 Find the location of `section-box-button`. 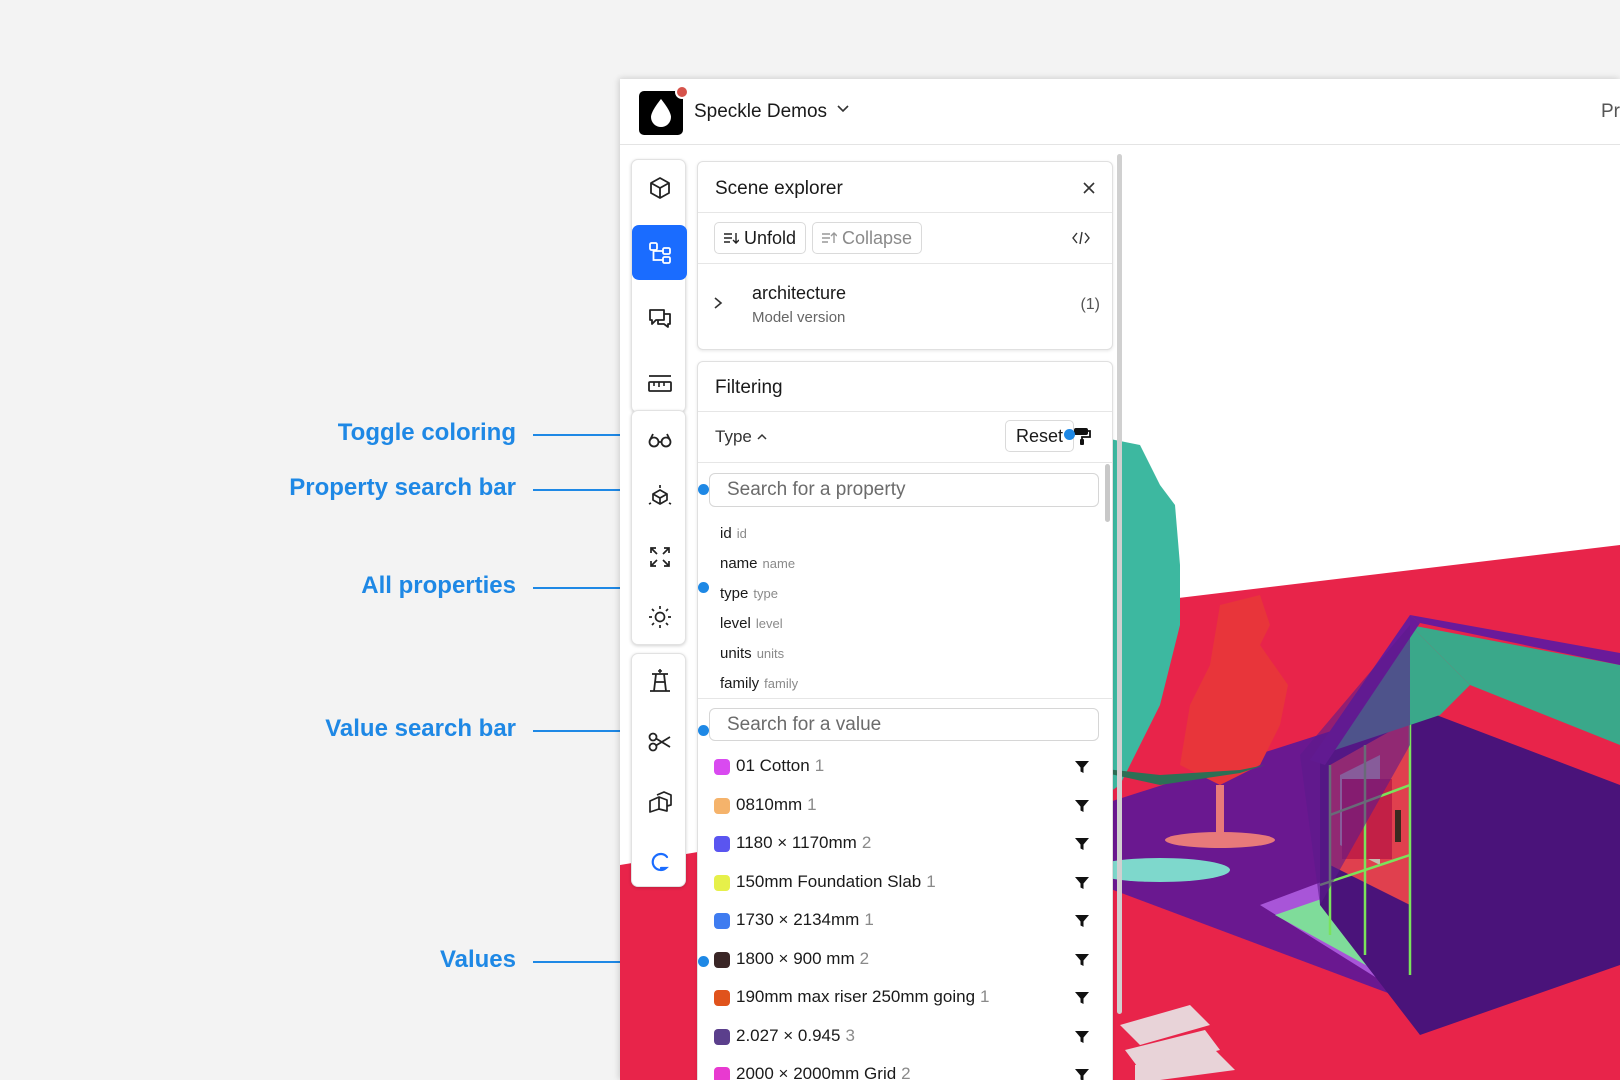

section-box-button is located at coordinates (659, 681).